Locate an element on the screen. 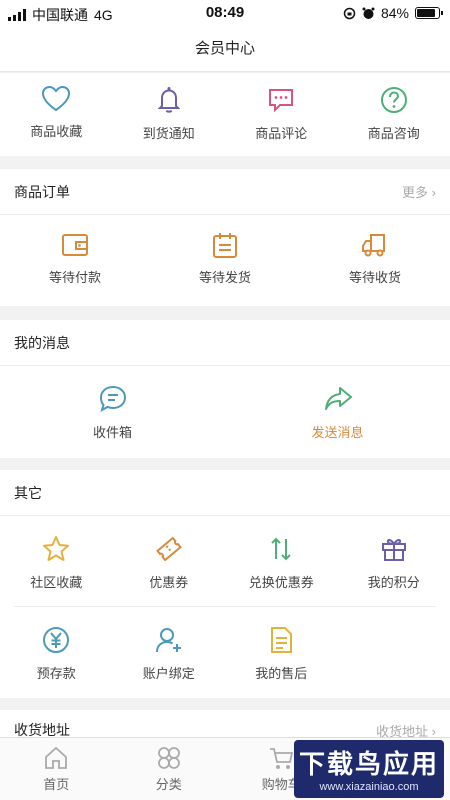 The width and height of the screenshot is (450, 800). order-label: 等待发货 is located at coordinates (224, 277).